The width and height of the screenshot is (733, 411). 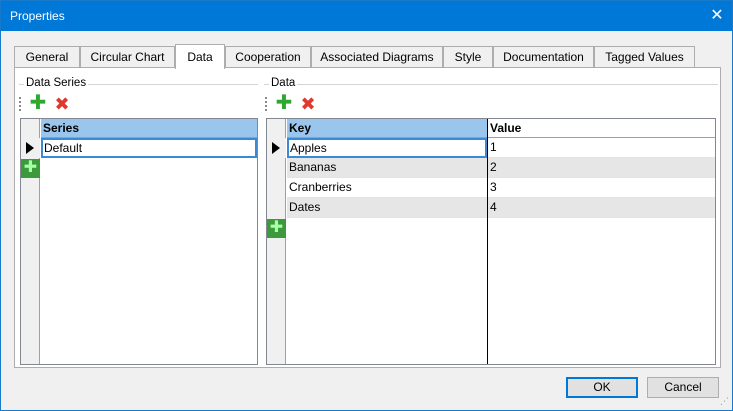 What do you see at coordinates (283, 83) in the screenshot?
I see `data-group-title: Data` at bounding box center [283, 83].